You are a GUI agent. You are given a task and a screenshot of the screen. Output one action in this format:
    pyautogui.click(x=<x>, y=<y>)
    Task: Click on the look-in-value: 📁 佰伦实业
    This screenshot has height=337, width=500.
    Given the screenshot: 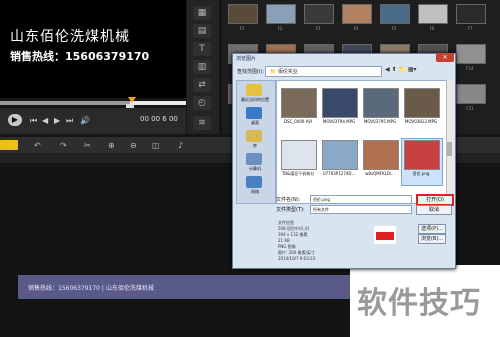 What is the action you would take?
    pyautogui.click(x=284, y=72)
    